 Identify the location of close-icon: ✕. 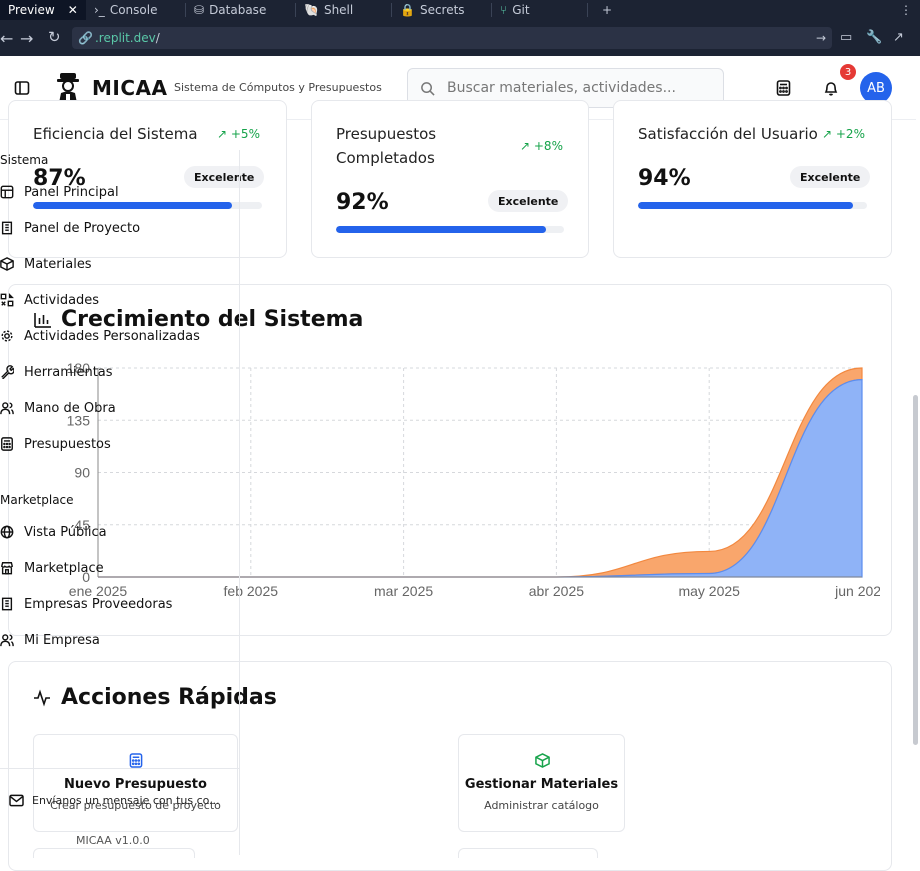
(73, 10).